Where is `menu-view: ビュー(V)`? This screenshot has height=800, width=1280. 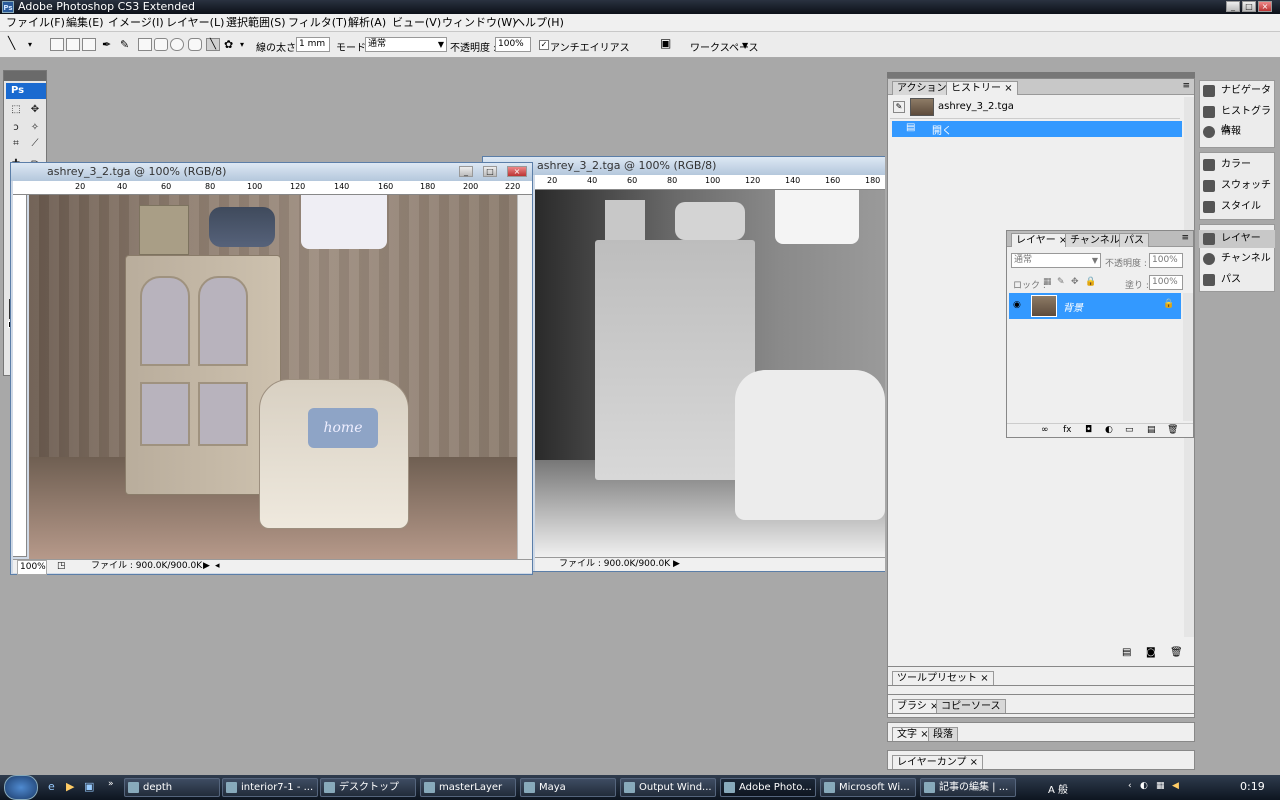 menu-view: ビュー(V) is located at coordinates (416, 23).